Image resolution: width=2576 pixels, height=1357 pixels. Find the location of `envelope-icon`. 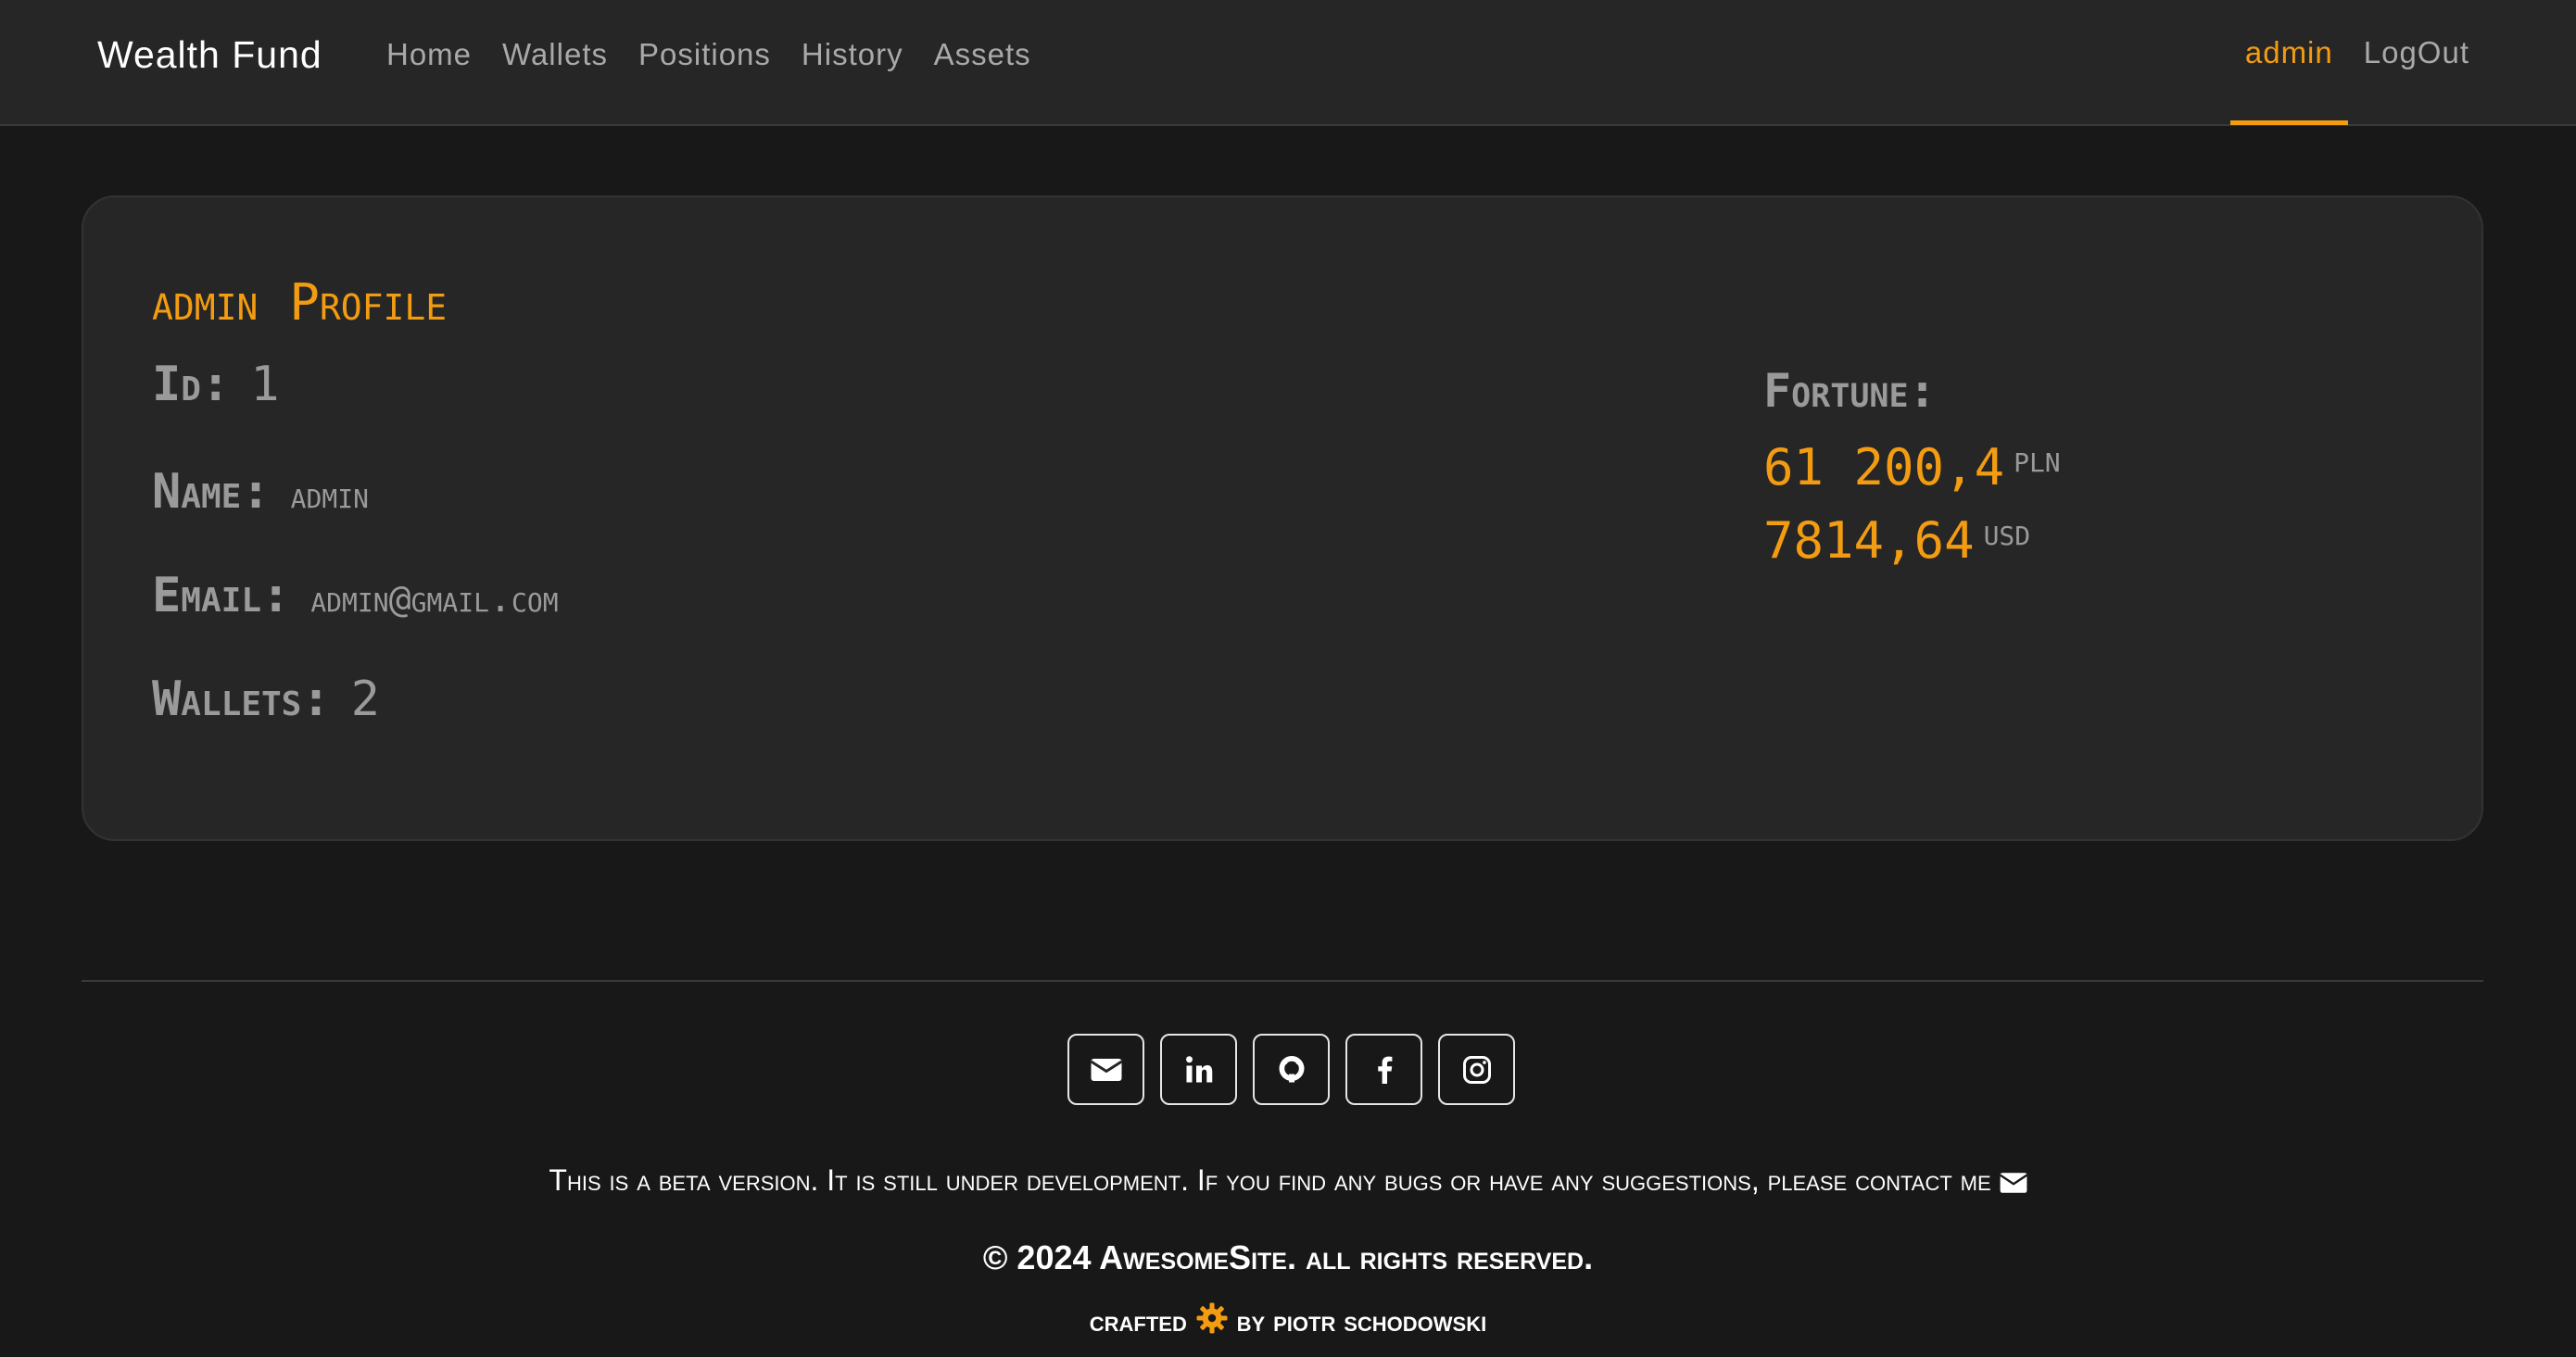

envelope-icon is located at coordinates (1106, 1069).